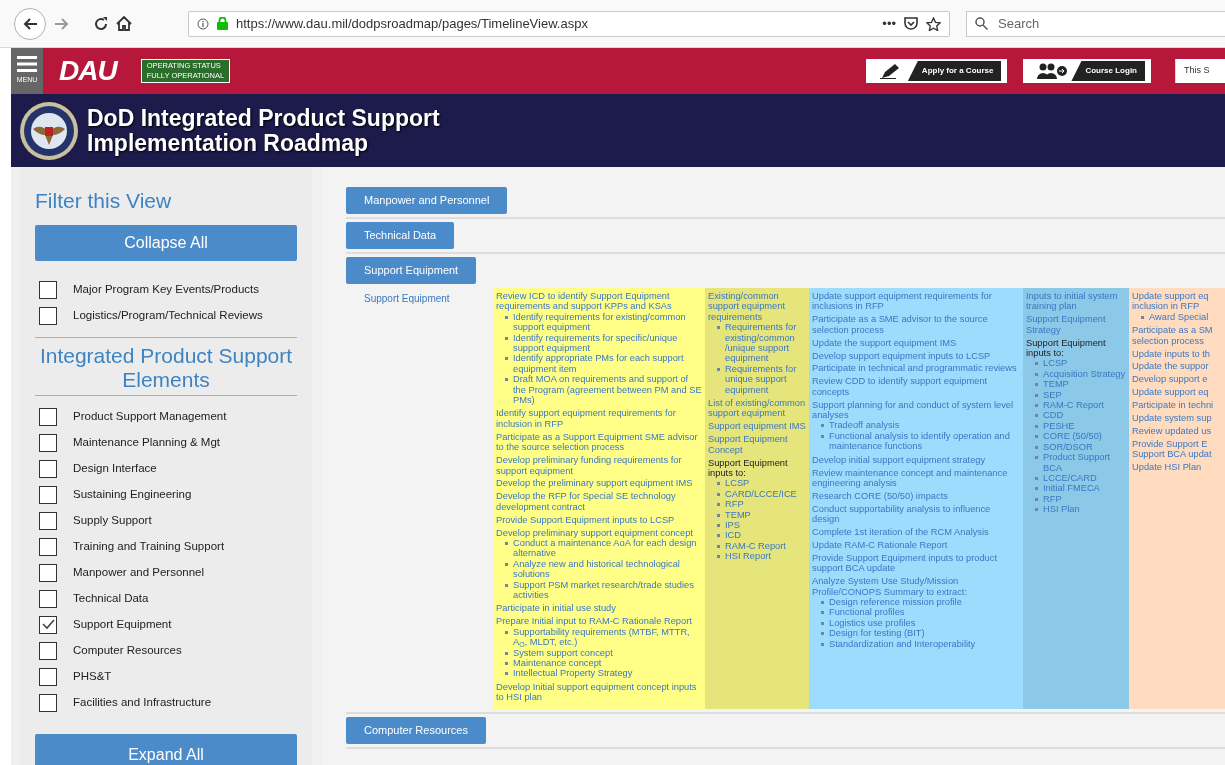 The height and width of the screenshot is (765, 1225). What do you see at coordinates (607, 390) in the screenshot?
I see `roadmap-link: Draft MOA on requirements and support of the Program (agreement between PM and SE PMs)` at bounding box center [607, 390].